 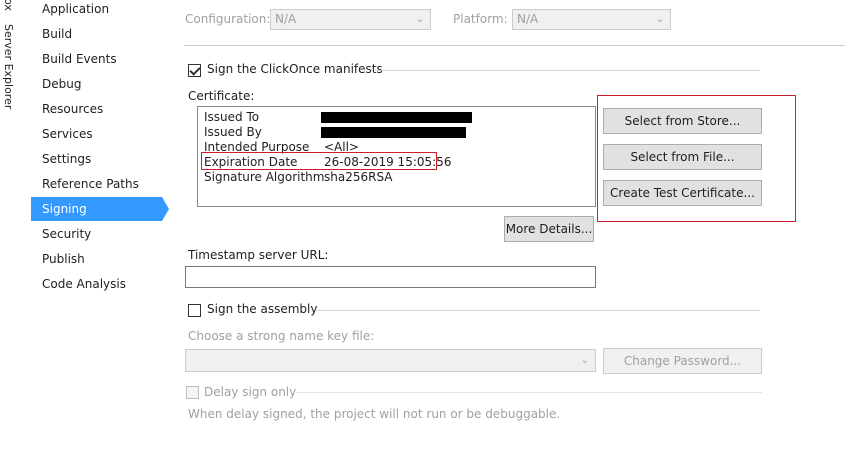 What do you see at coordinates (194, 70) in the screenshot?
I see `sign-clickonce-checkbox` at bounding box center [194, 70].